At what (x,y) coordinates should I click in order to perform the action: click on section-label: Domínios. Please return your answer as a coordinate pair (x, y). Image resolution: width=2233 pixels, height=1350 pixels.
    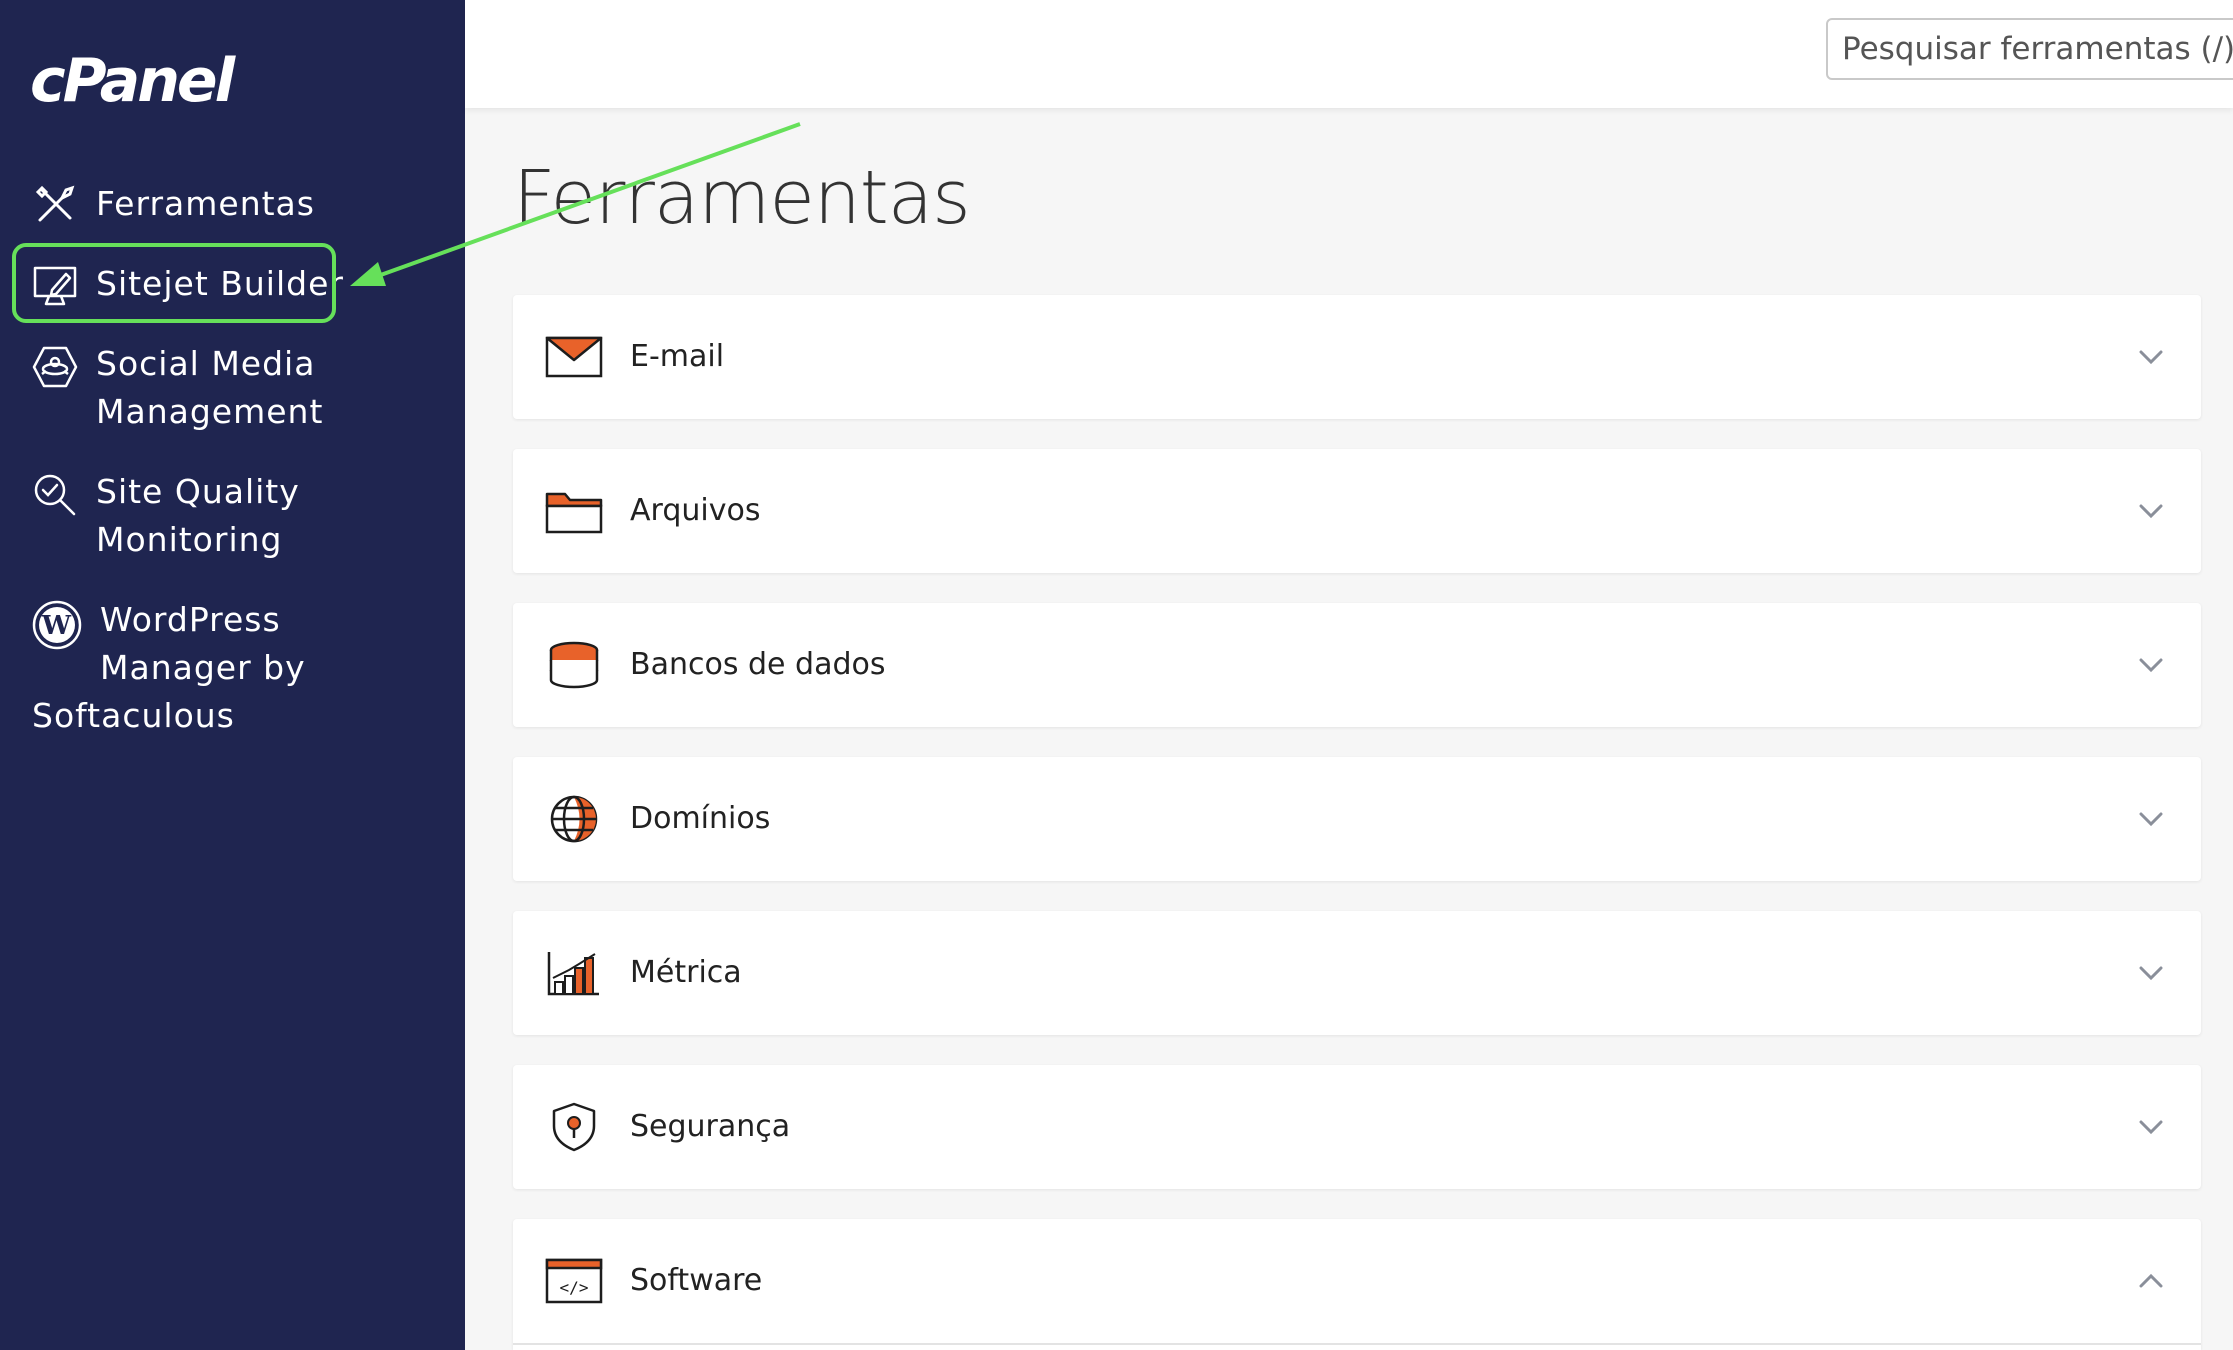
    Looking at the image, I should click on (700, 818).